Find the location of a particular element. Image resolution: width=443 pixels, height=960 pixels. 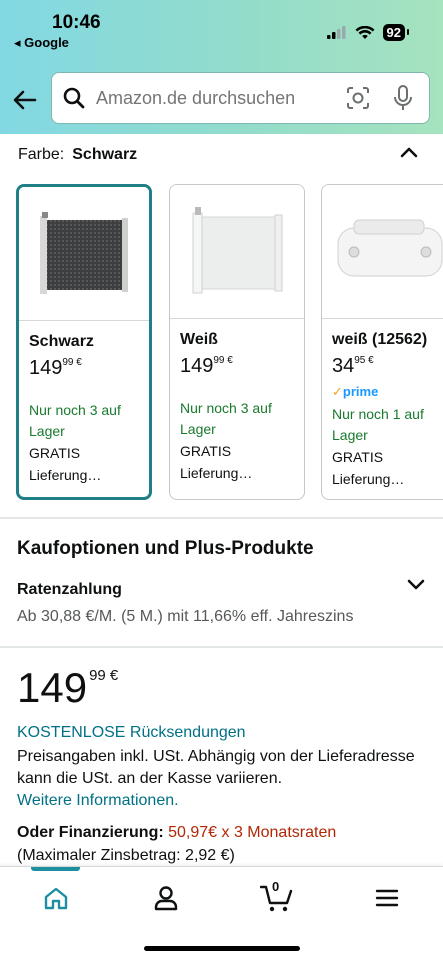

color-selector-label: Farbe: Schwarz is located at coordinates (77, 155).